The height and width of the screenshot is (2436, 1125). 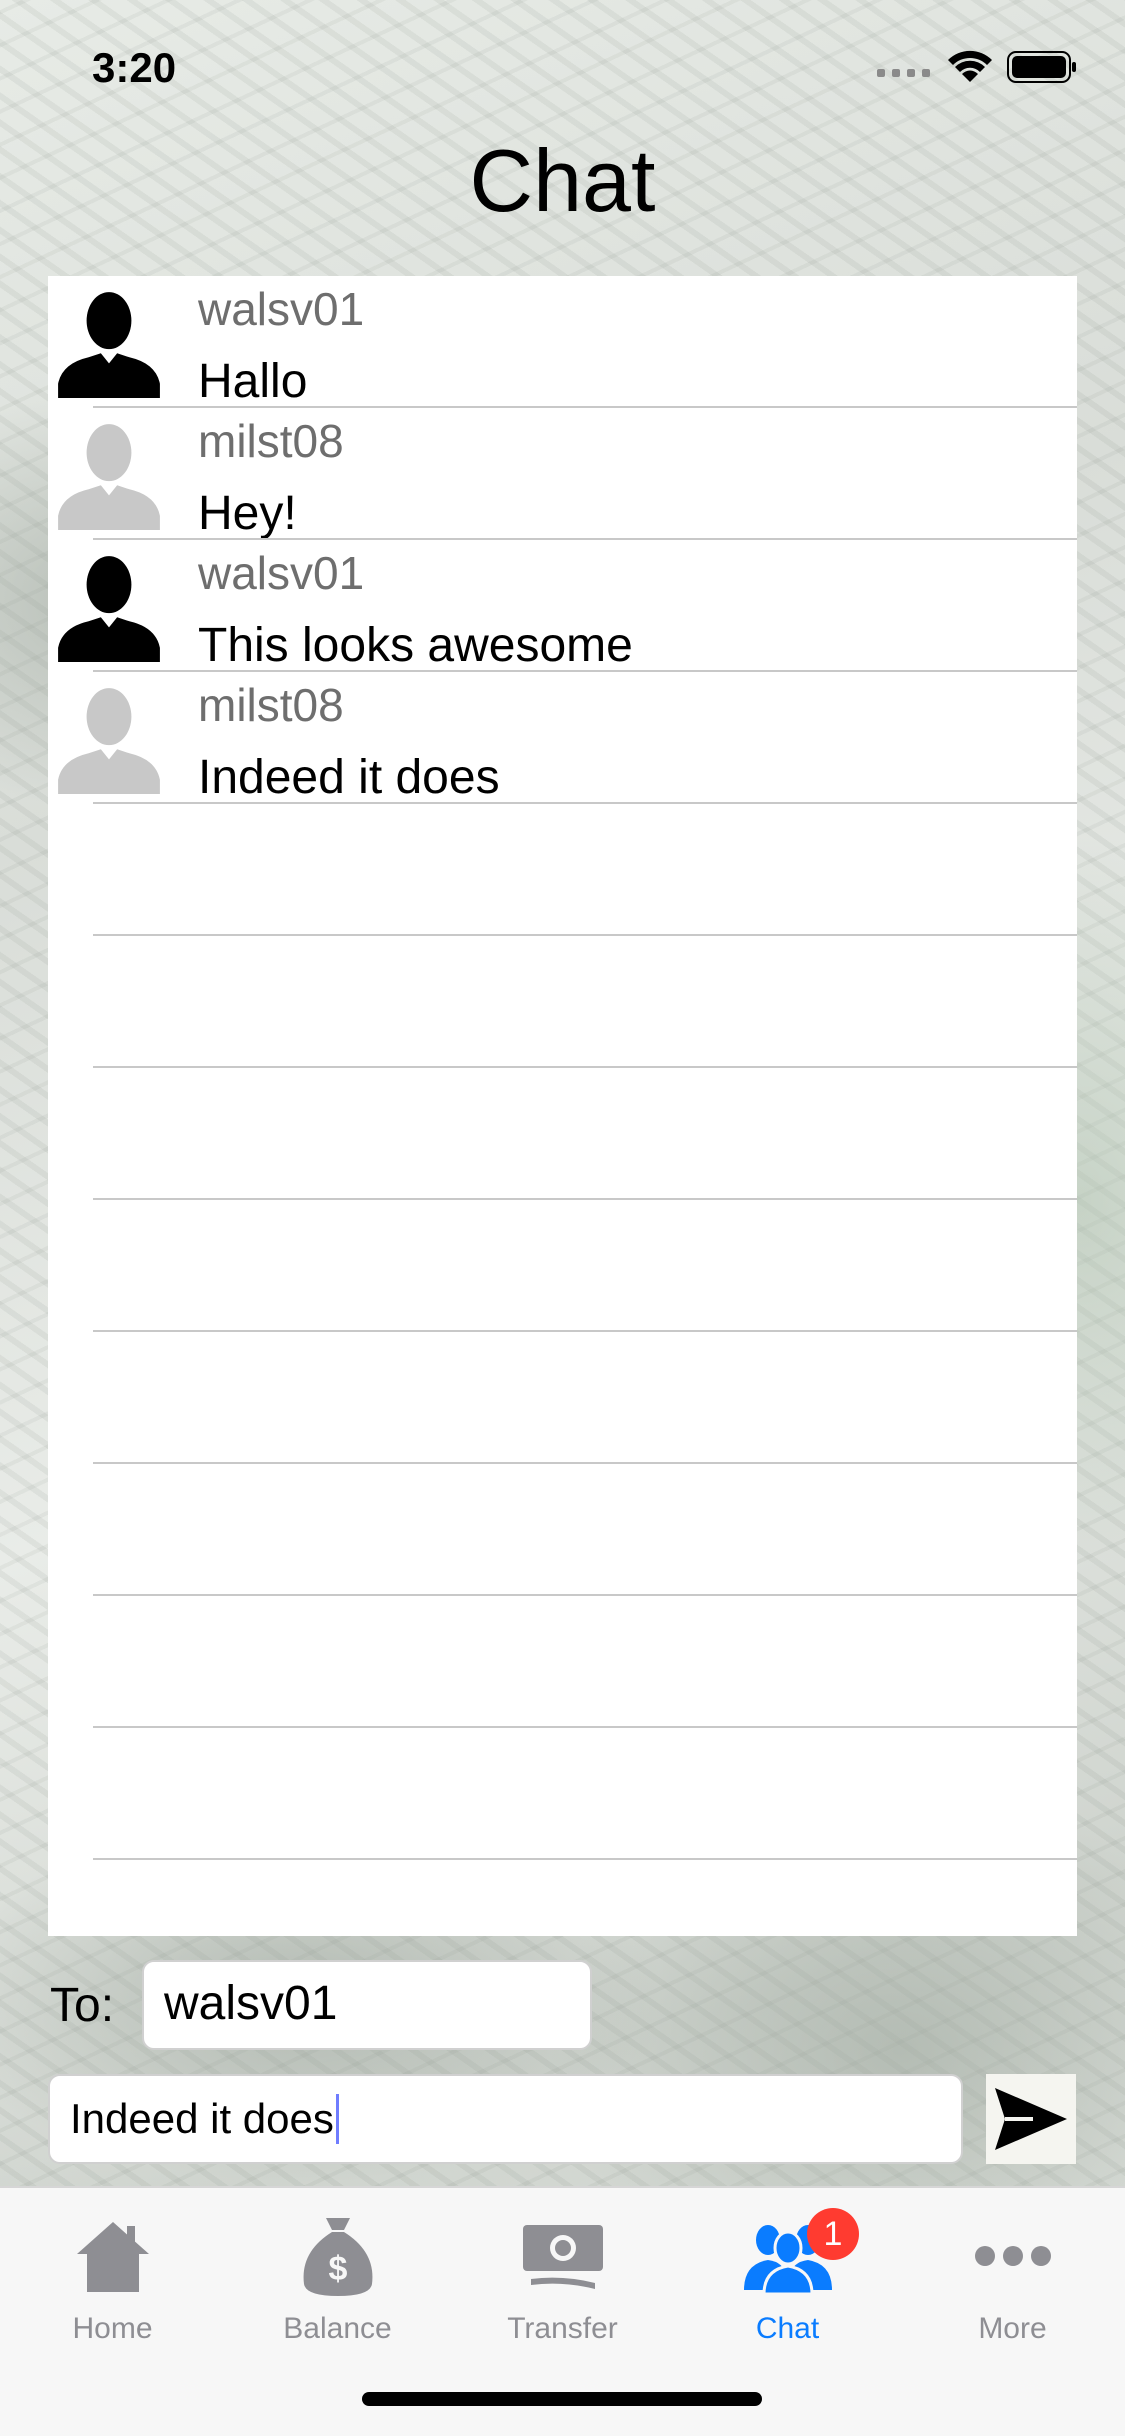 I want to click on money-bag-icon: $, so click(x=337, y=2257).